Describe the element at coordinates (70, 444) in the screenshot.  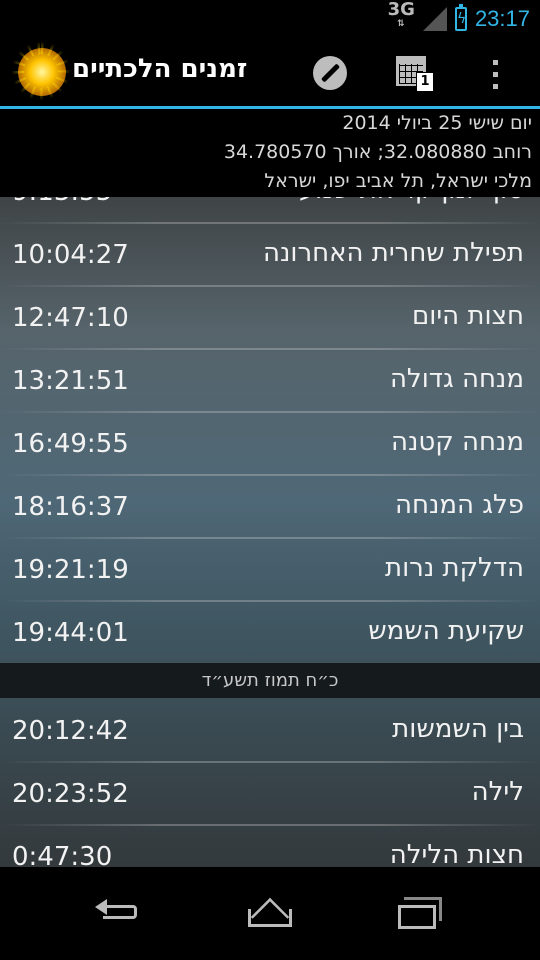
I see `zman-time: 16:49:55` at that location.